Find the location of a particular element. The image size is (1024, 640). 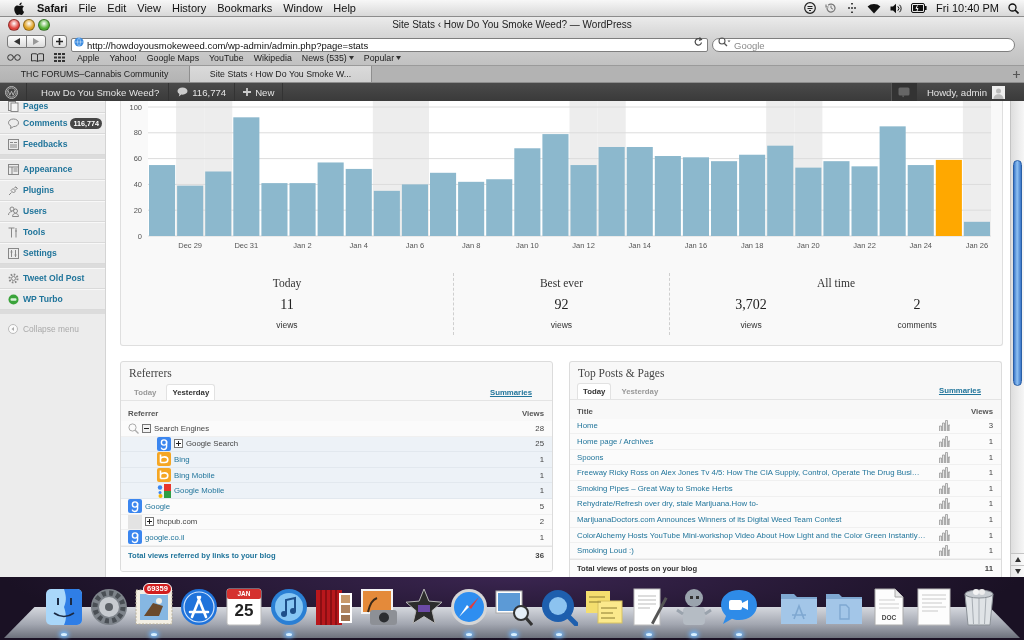

bookmark-link: Yahoo! is located at coordinates (123, 57).